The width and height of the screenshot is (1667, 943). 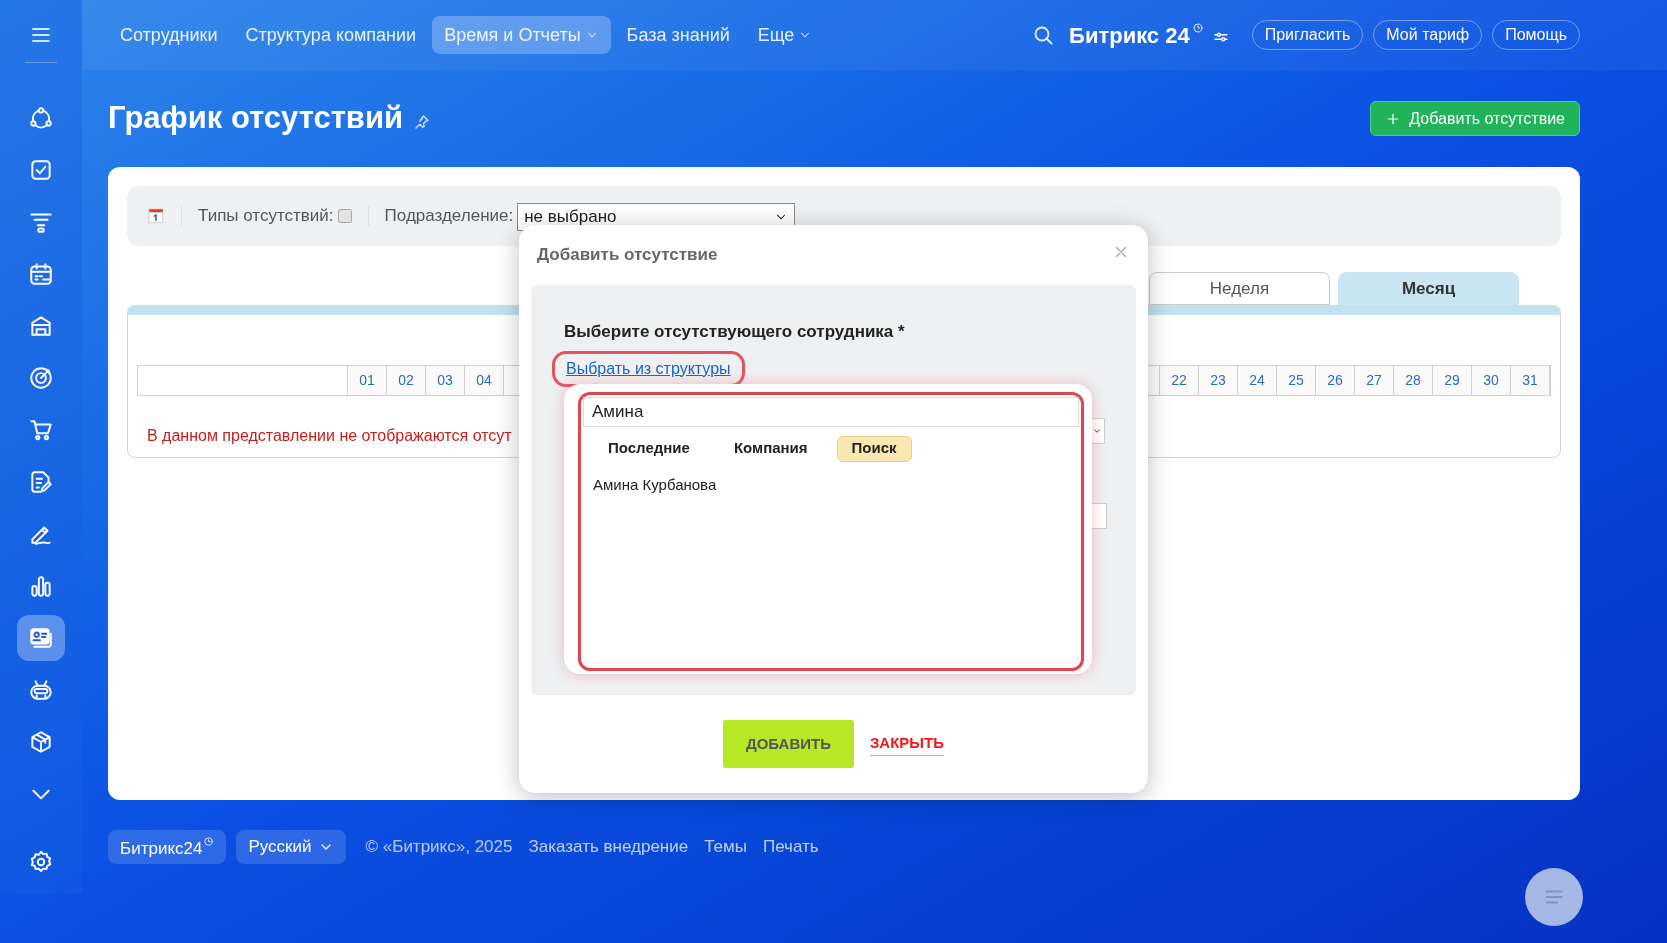 I want to click on day-cell: 28, so click(x=1413, y=380).